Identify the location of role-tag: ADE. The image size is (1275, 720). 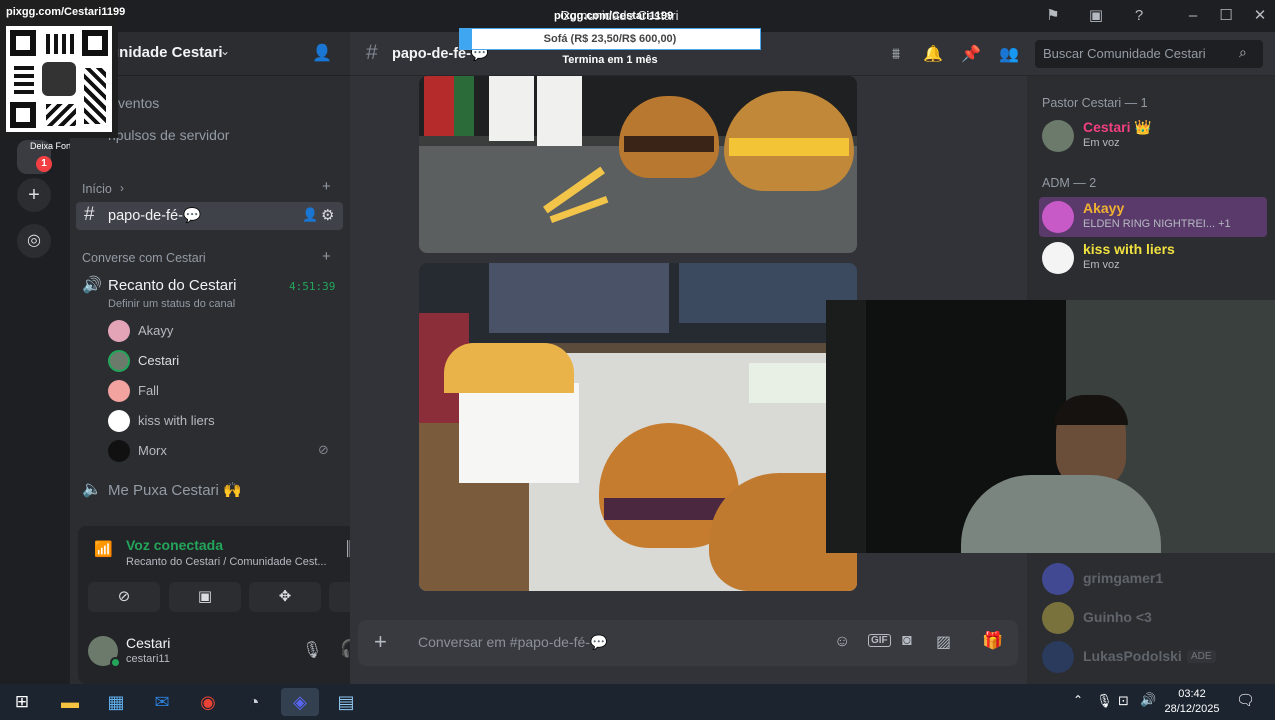
(1201, 656).